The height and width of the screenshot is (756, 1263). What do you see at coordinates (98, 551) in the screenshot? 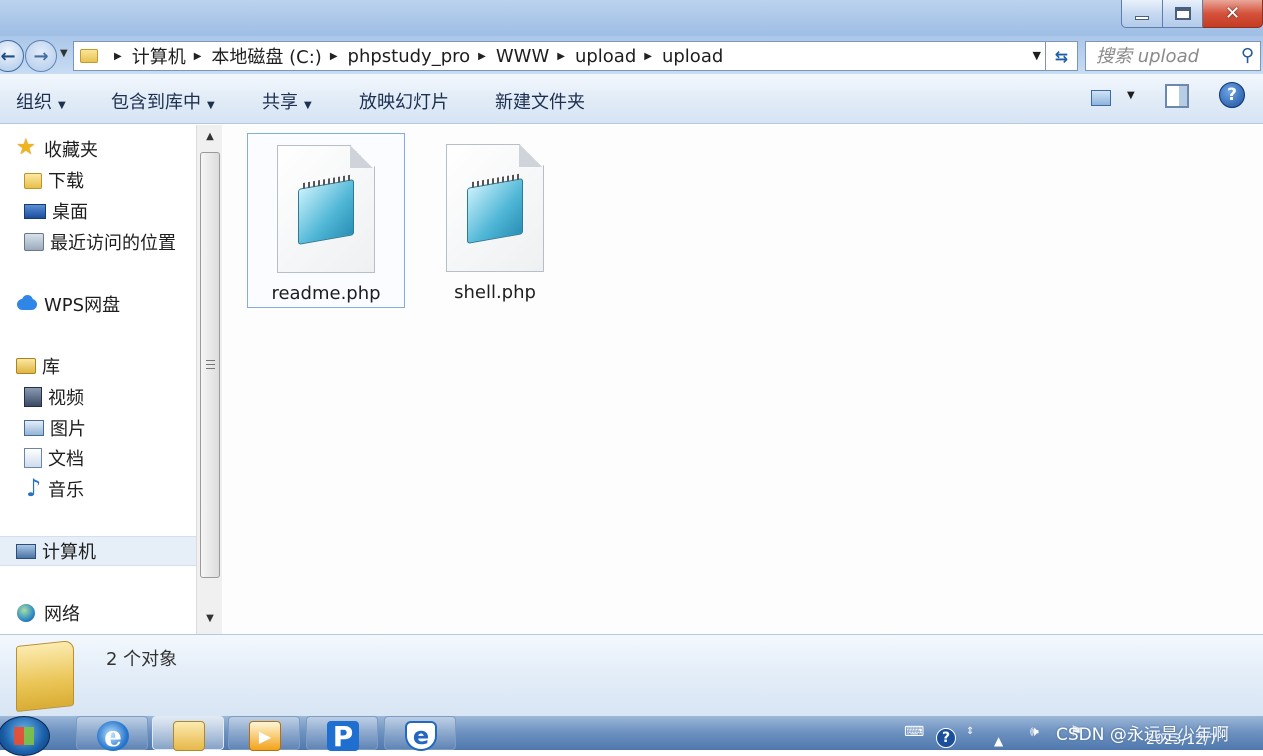
I see `nav-computer: 计算机` at bounding box center [98, 551].